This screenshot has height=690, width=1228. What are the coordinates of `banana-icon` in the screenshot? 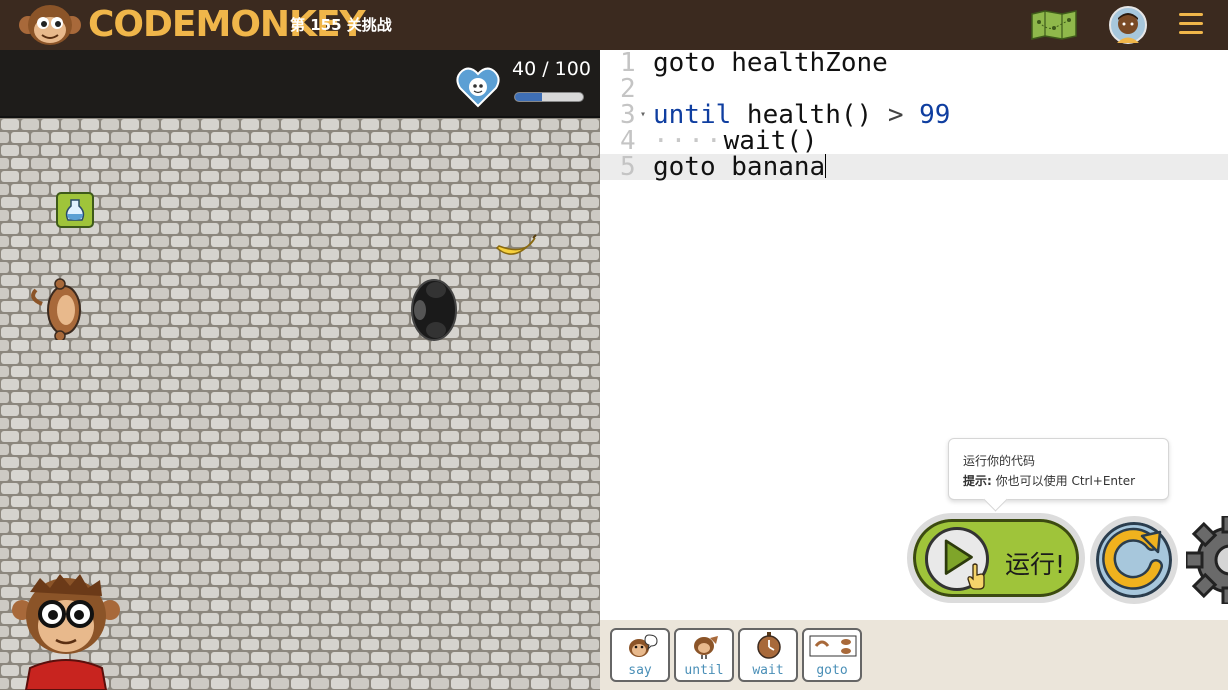 It's located at (516, 244).